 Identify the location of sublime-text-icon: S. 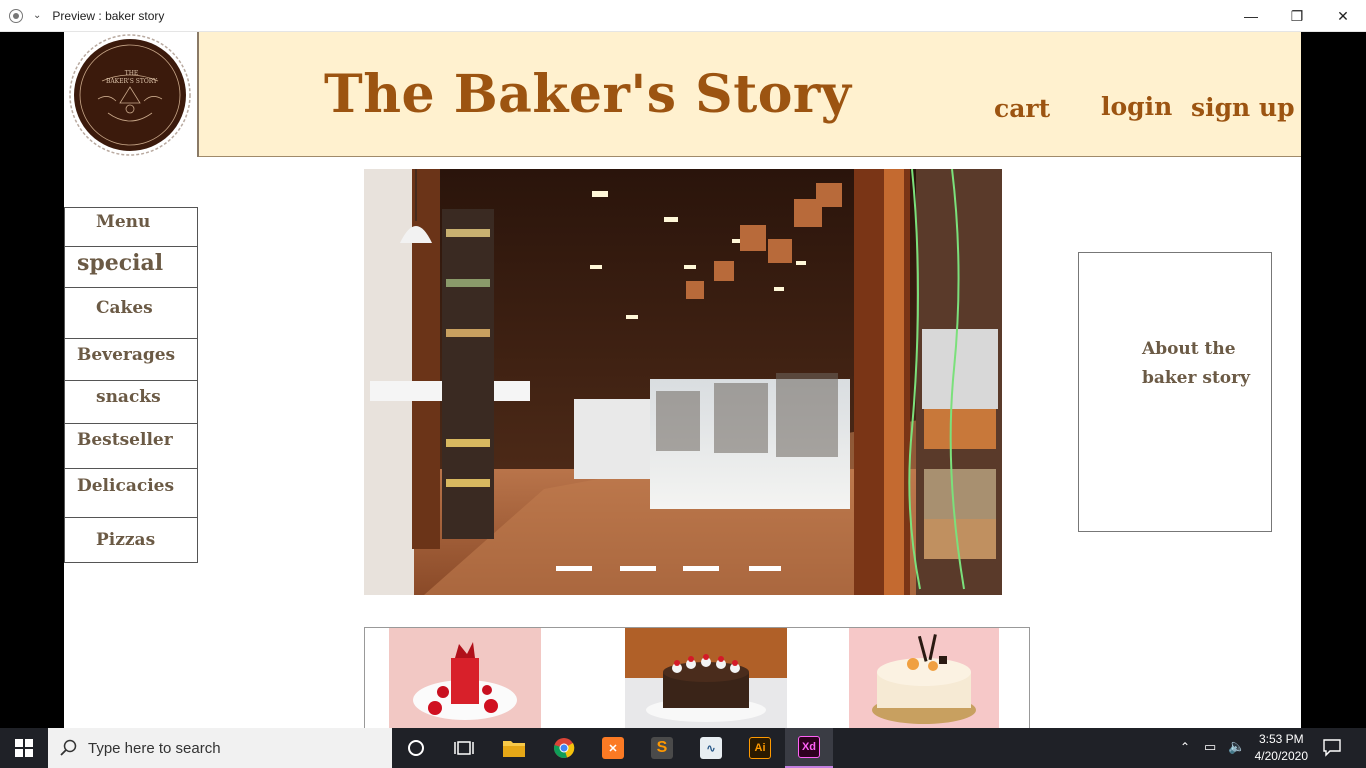
(662, 748).